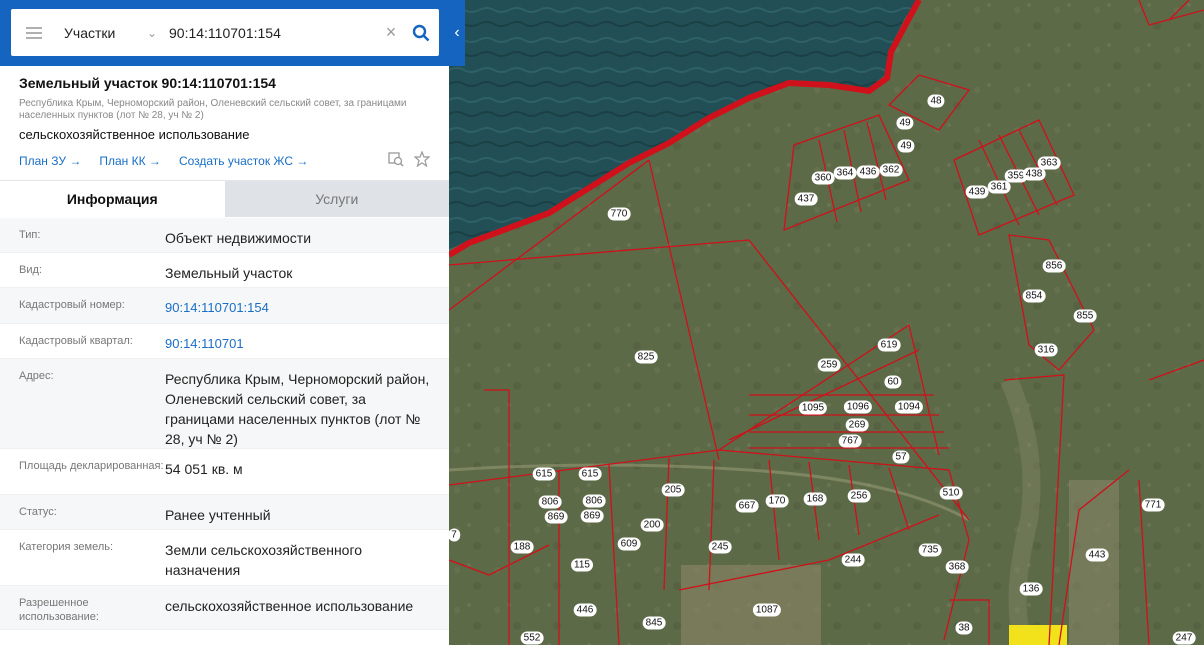 The width and height of the screenshot is (1204, 645). I want to click on plot-label: 361, so click(999, 187).